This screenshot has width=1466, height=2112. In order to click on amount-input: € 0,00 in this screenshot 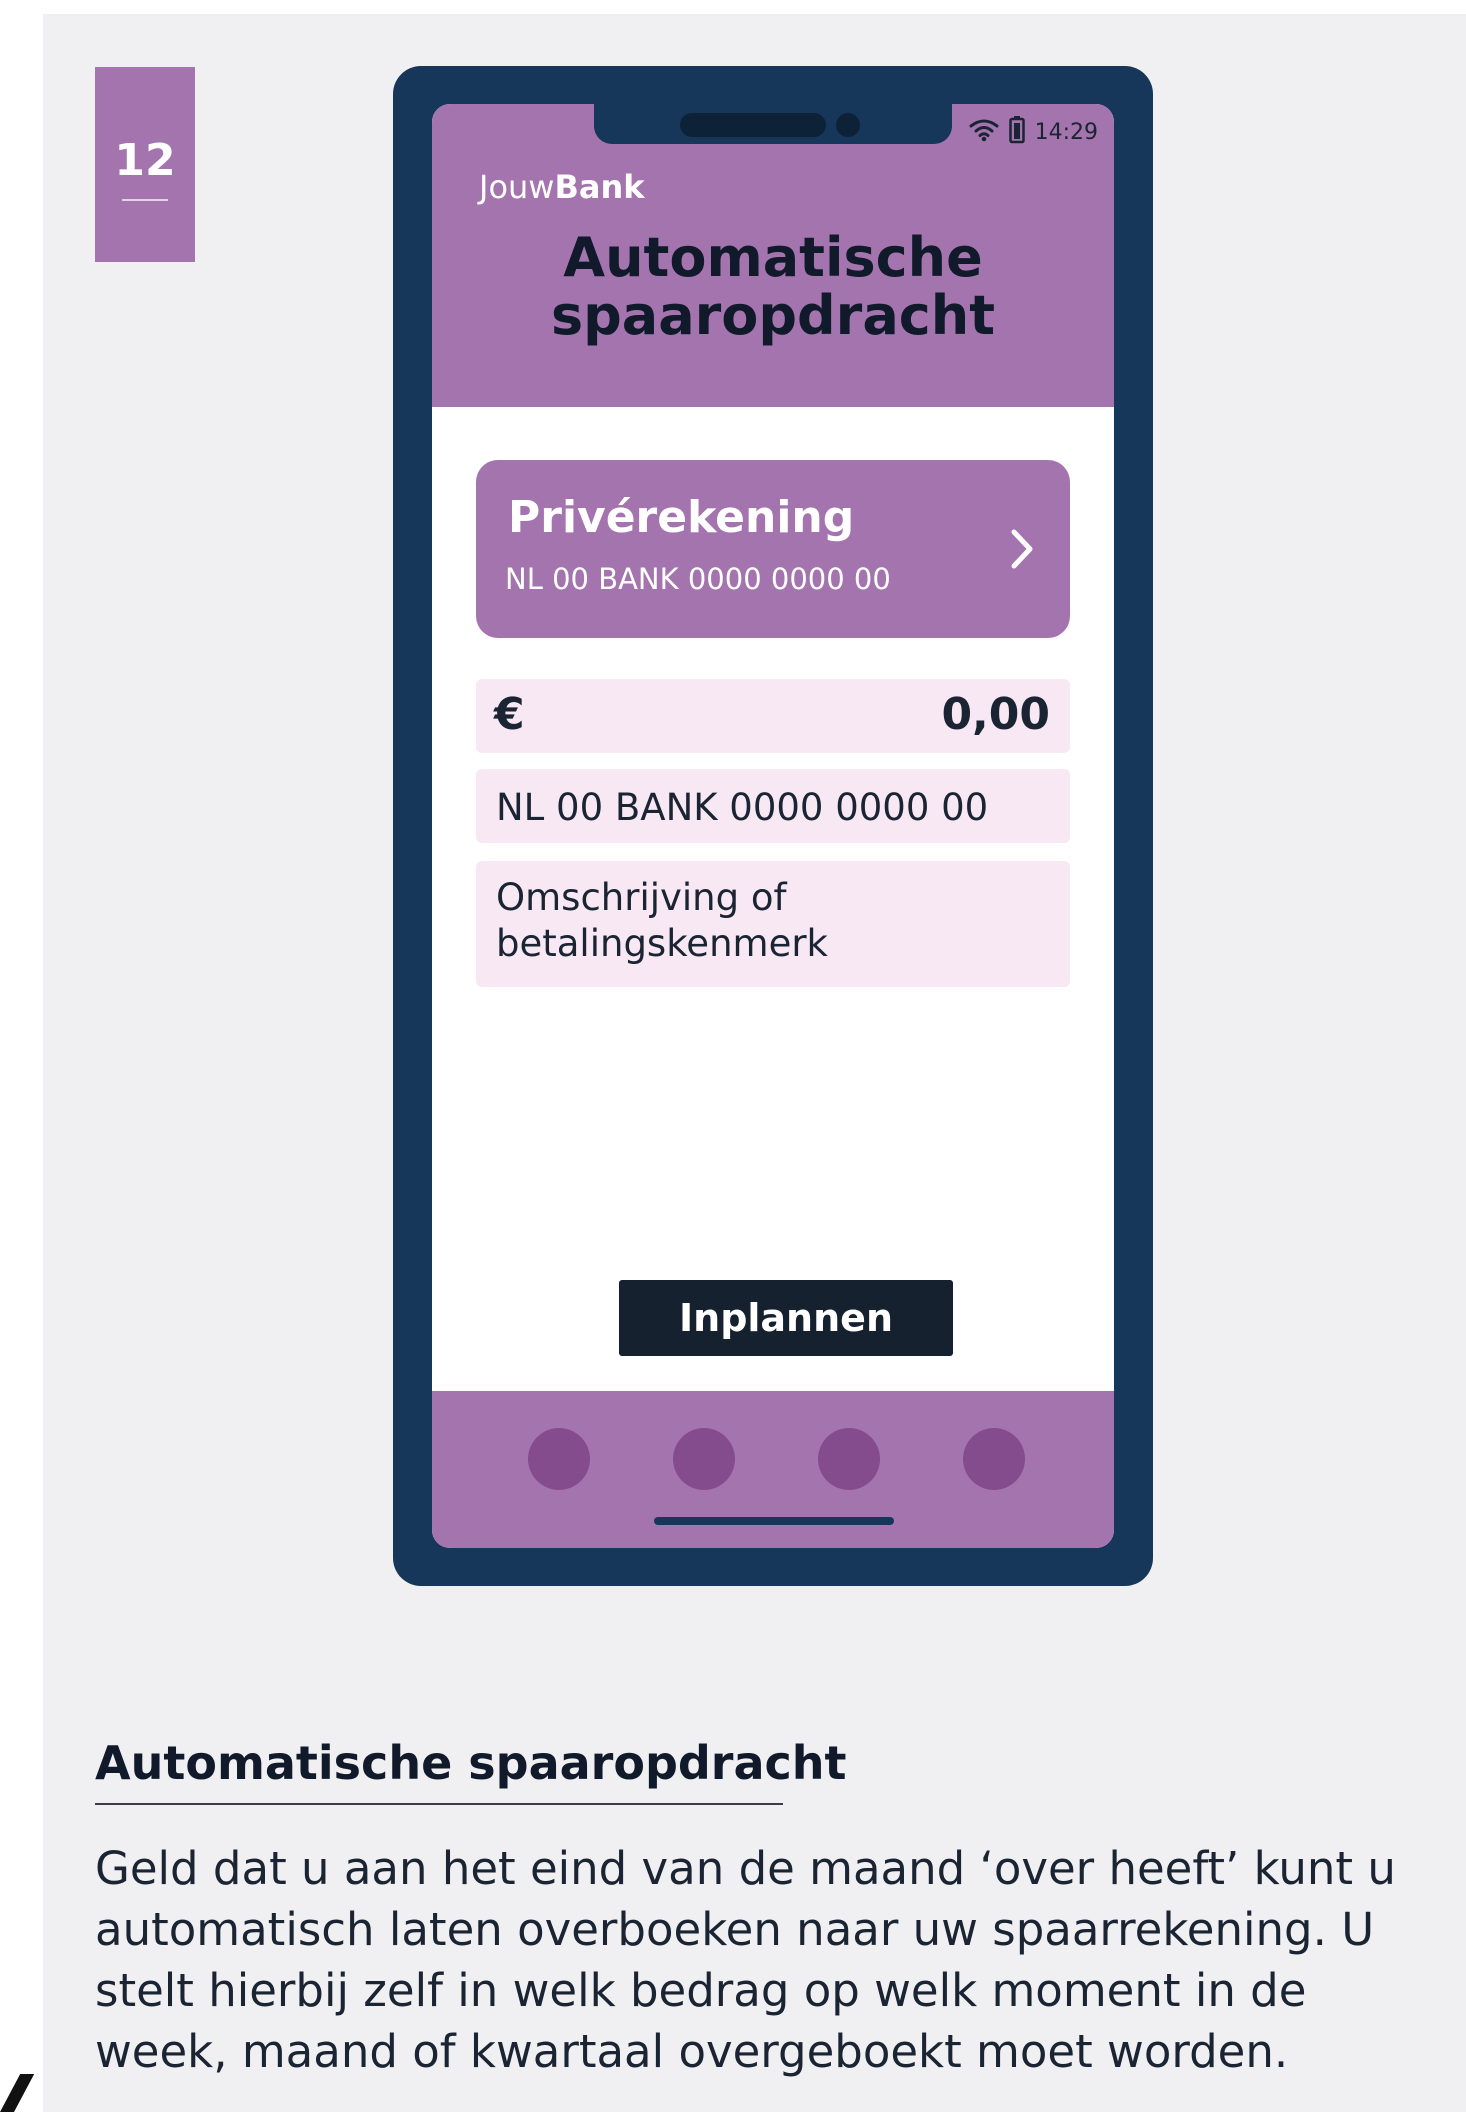, I will do `click(773, 716)`.